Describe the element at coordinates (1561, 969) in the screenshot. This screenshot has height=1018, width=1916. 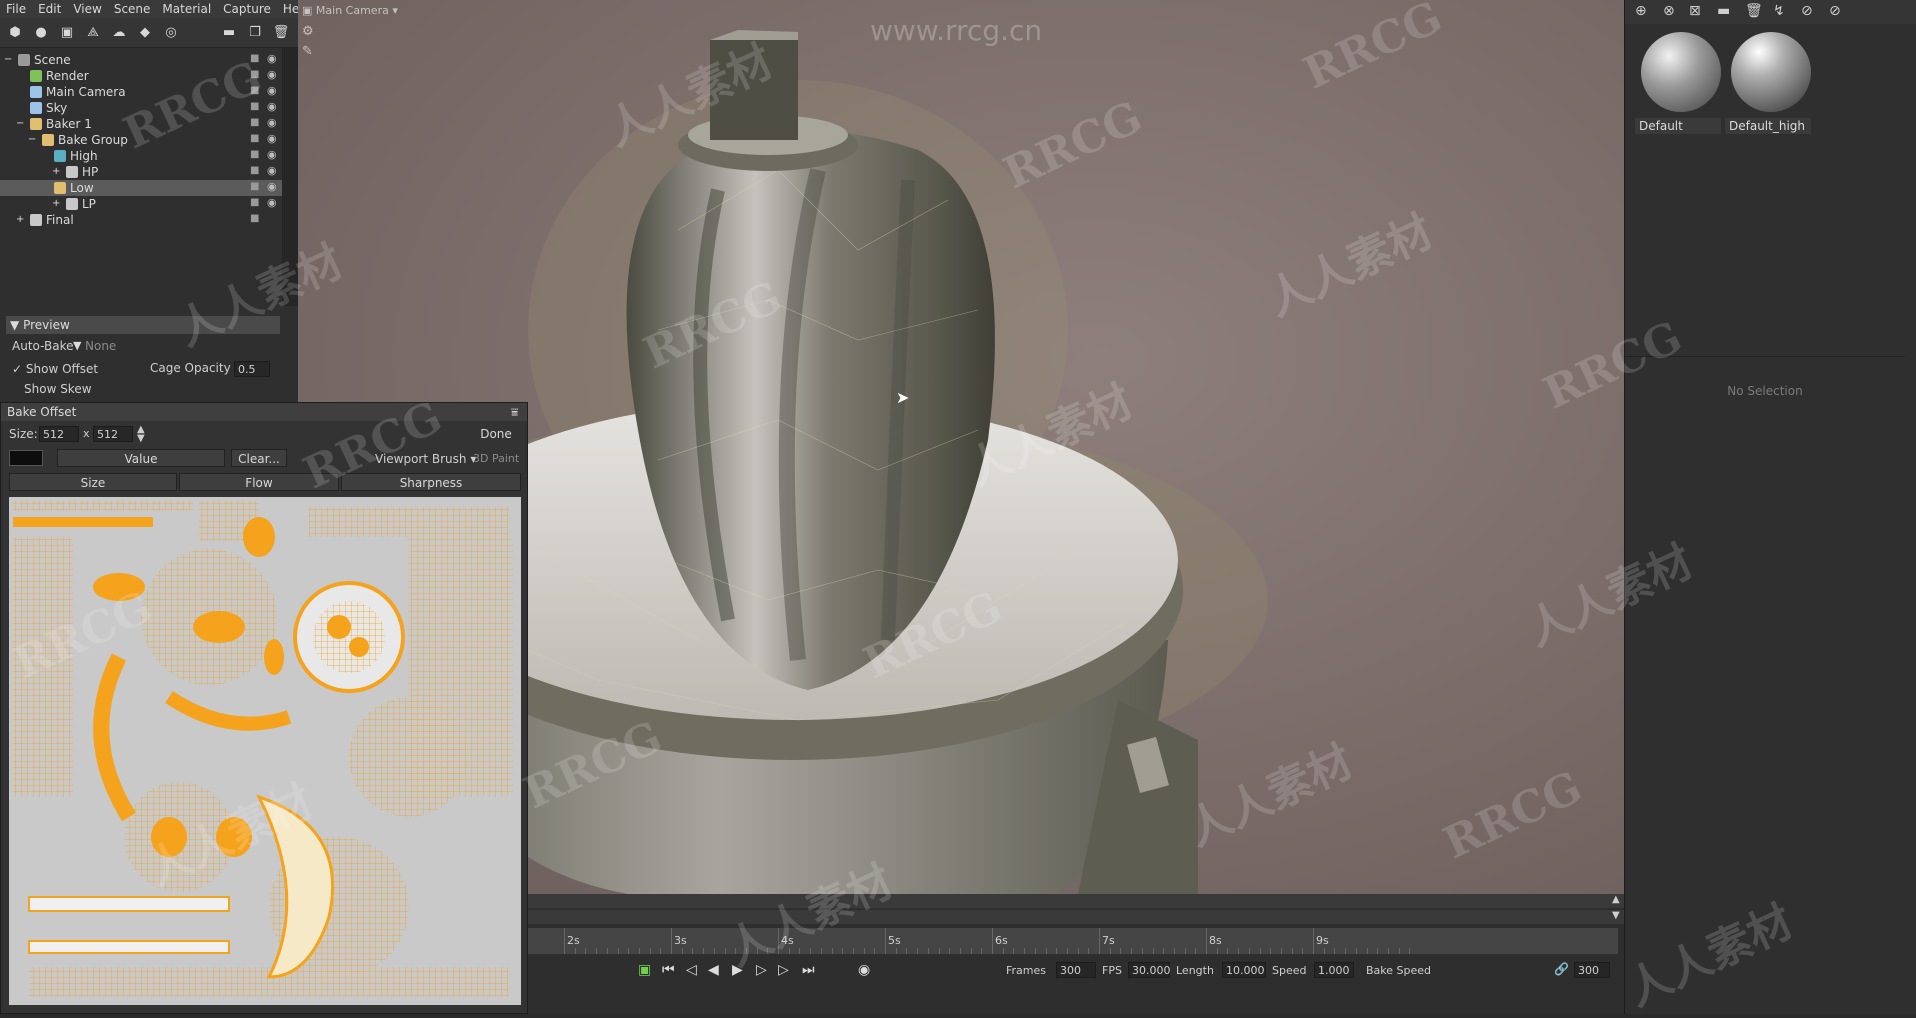
I see `link-icon: 🔗` at that location.